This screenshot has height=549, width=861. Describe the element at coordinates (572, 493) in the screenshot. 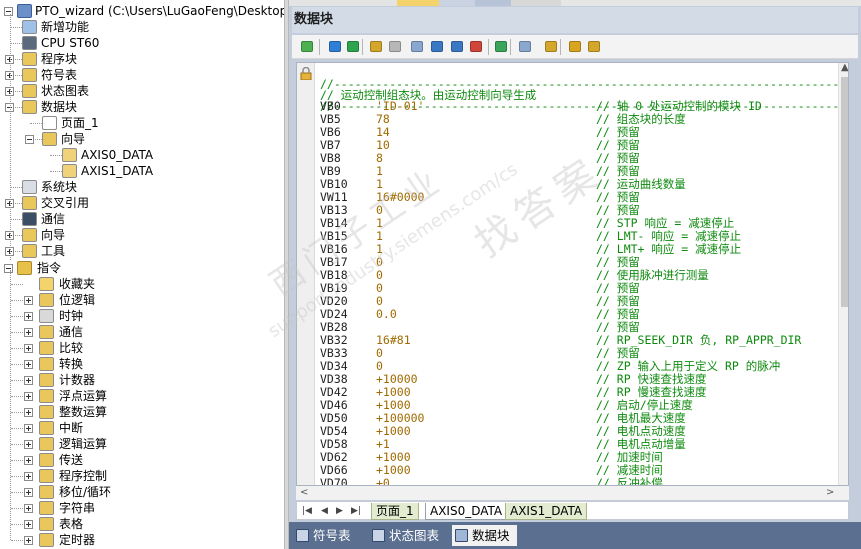

I see `horizontal-scrollbar: < >` at that location.